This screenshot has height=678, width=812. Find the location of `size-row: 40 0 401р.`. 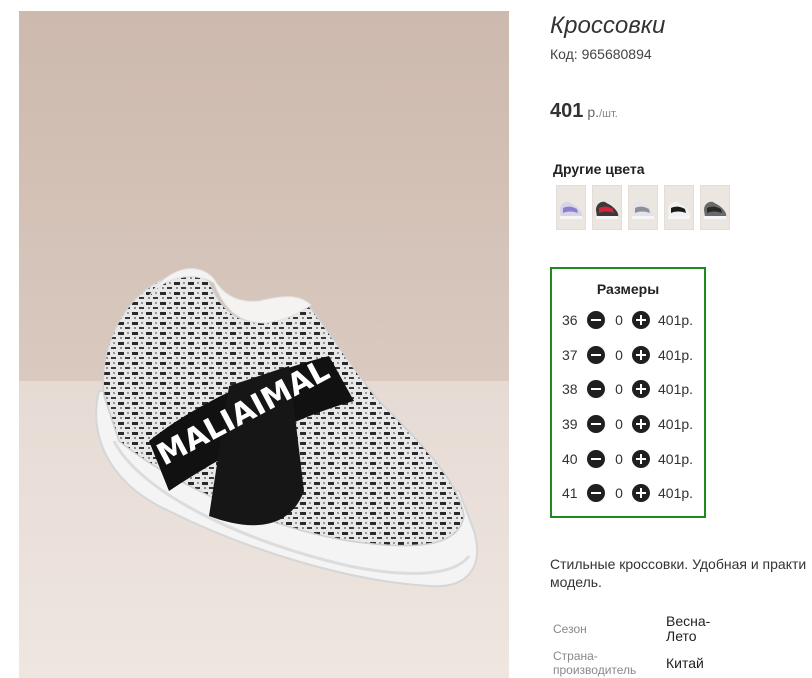

size-row: 40 0 401р. is located at coordinates (628, 460).